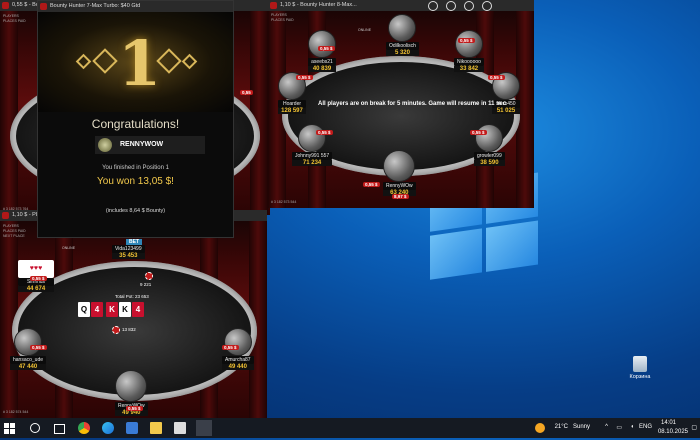  Describe the element at coordinates (469, 6) in the screenshot. I see `toggle-icon` at that location.